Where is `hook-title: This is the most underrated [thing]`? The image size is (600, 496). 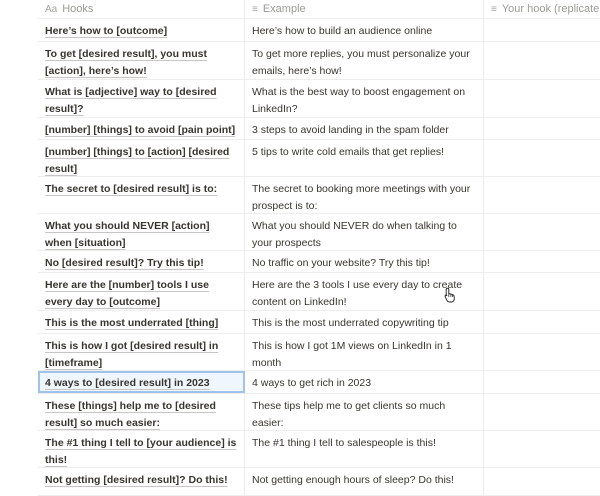
hook-title: This is the most underrated [thing] is located at coordinates (131, 323).